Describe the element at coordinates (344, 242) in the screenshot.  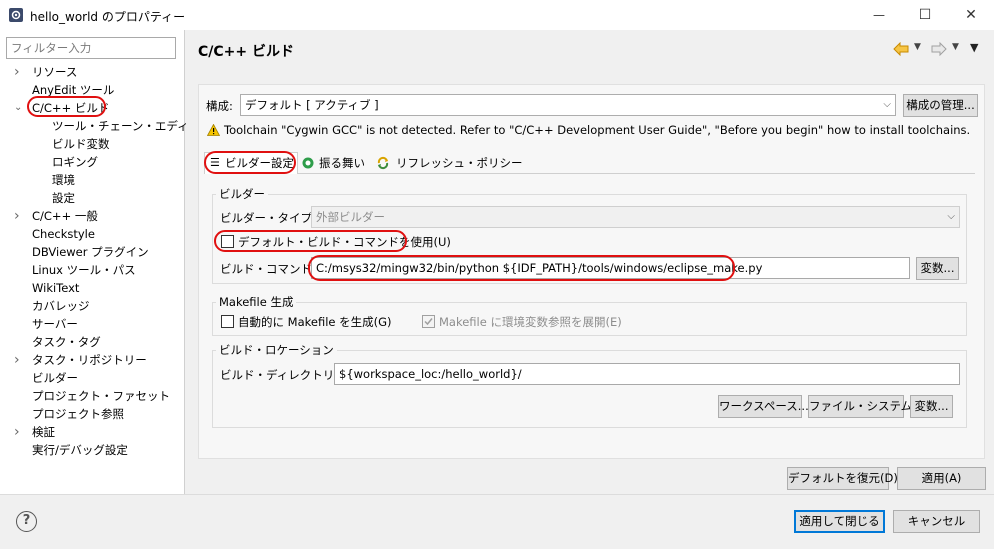
I see `use-default-build-command-label: デフォルト・ビルド・コマンドを使用(U)` at that location.